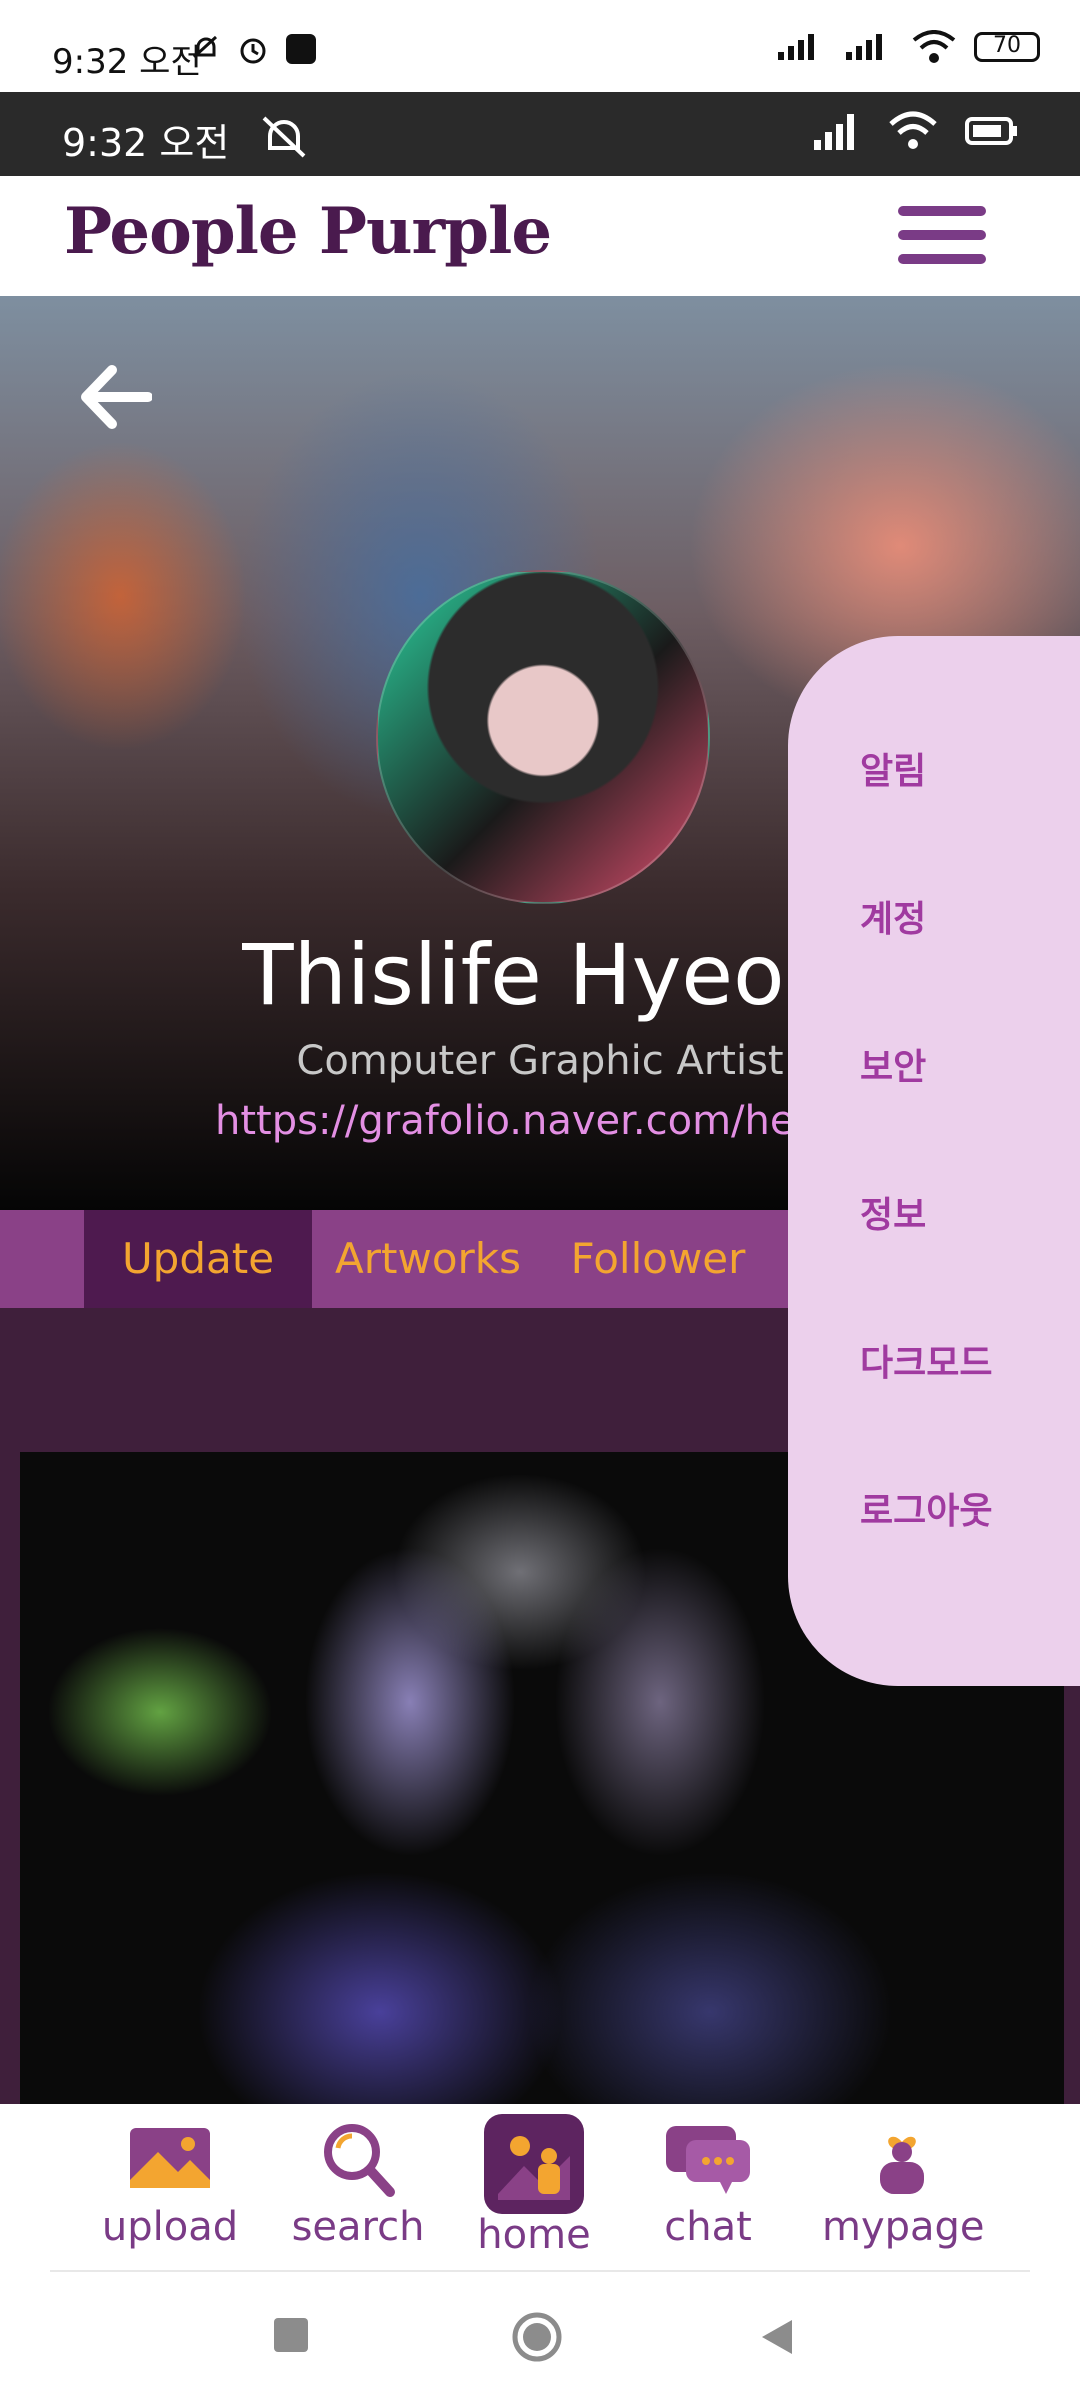  What do you see at coordinates (934, 1161) in the screenshot?
I see `side-menu: 알림 계정 보안 정보 다크모드 로그아웃` at bounding box center [934, 1161].